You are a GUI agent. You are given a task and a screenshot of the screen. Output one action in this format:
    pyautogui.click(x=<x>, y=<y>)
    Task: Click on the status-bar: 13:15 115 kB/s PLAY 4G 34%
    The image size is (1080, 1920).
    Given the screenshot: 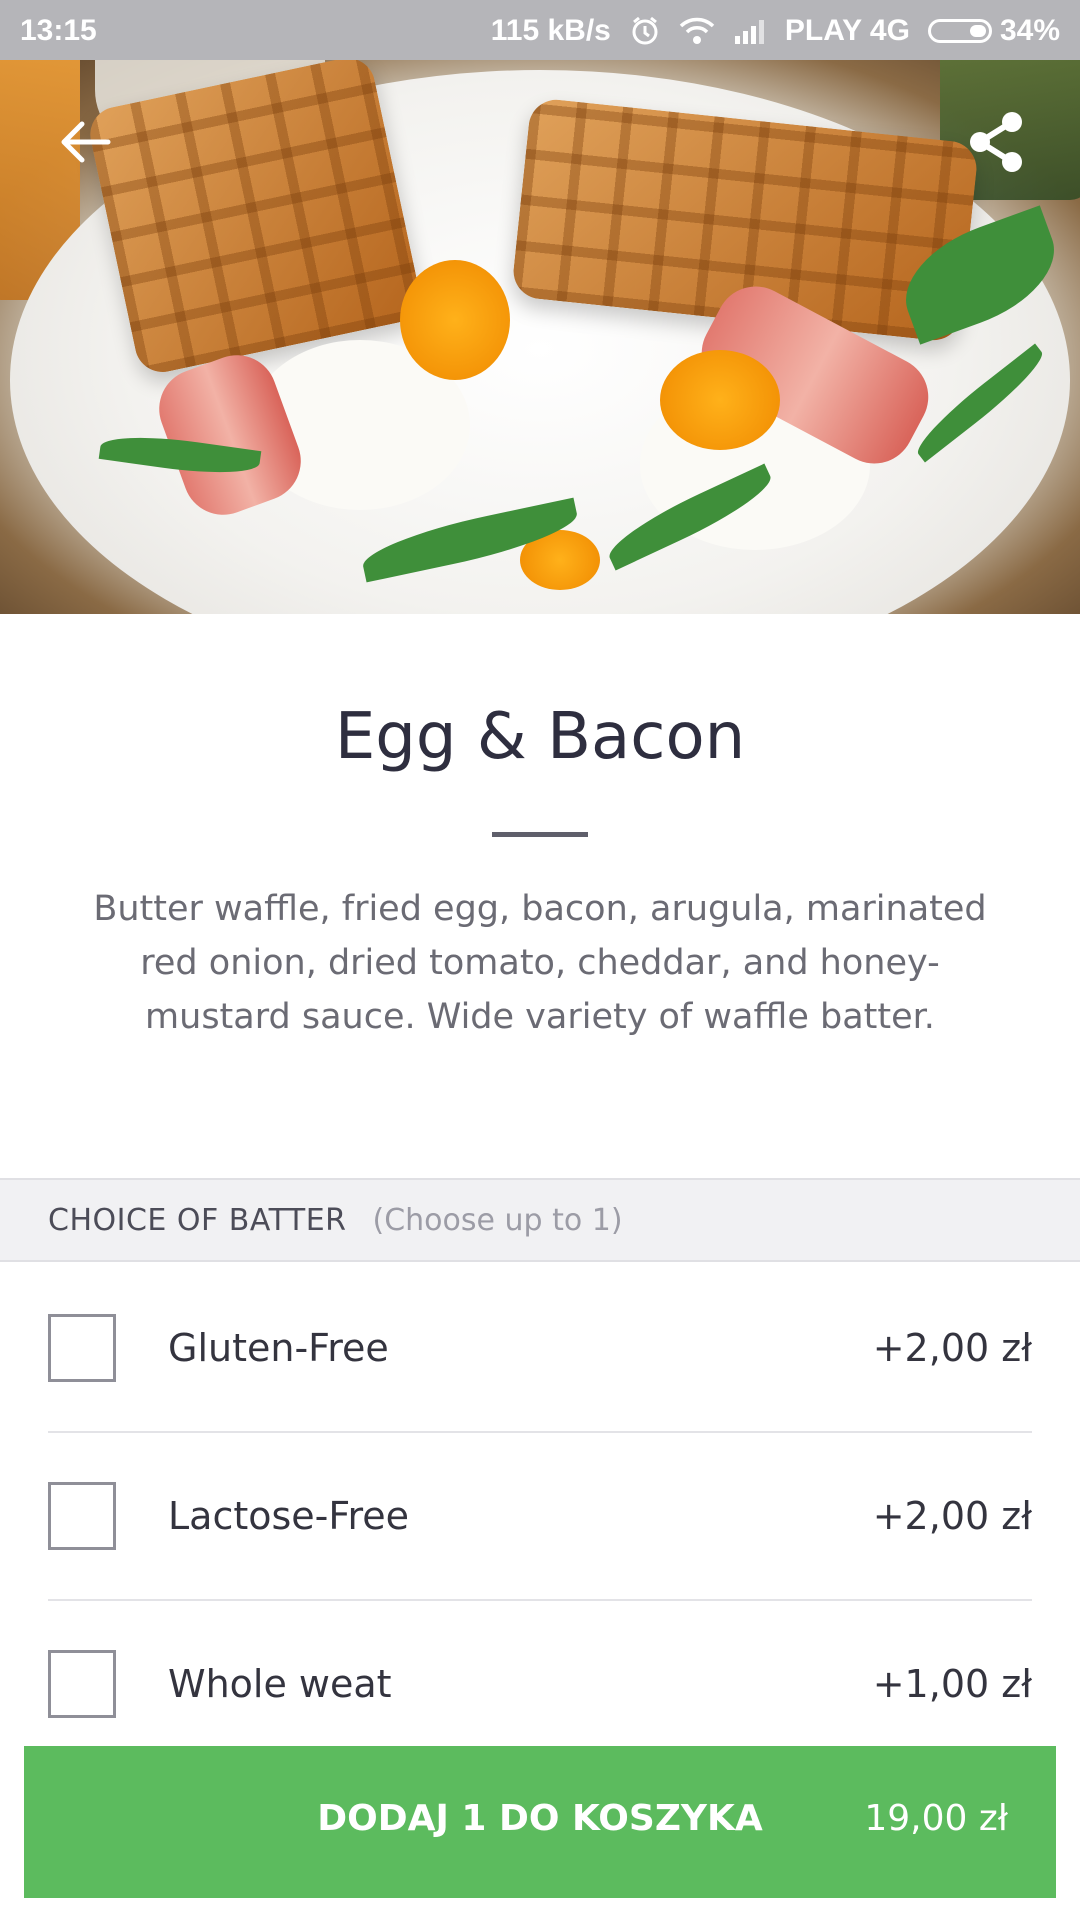 What is the action you would take?
    pyautogui.click(x=540, y=30)
    